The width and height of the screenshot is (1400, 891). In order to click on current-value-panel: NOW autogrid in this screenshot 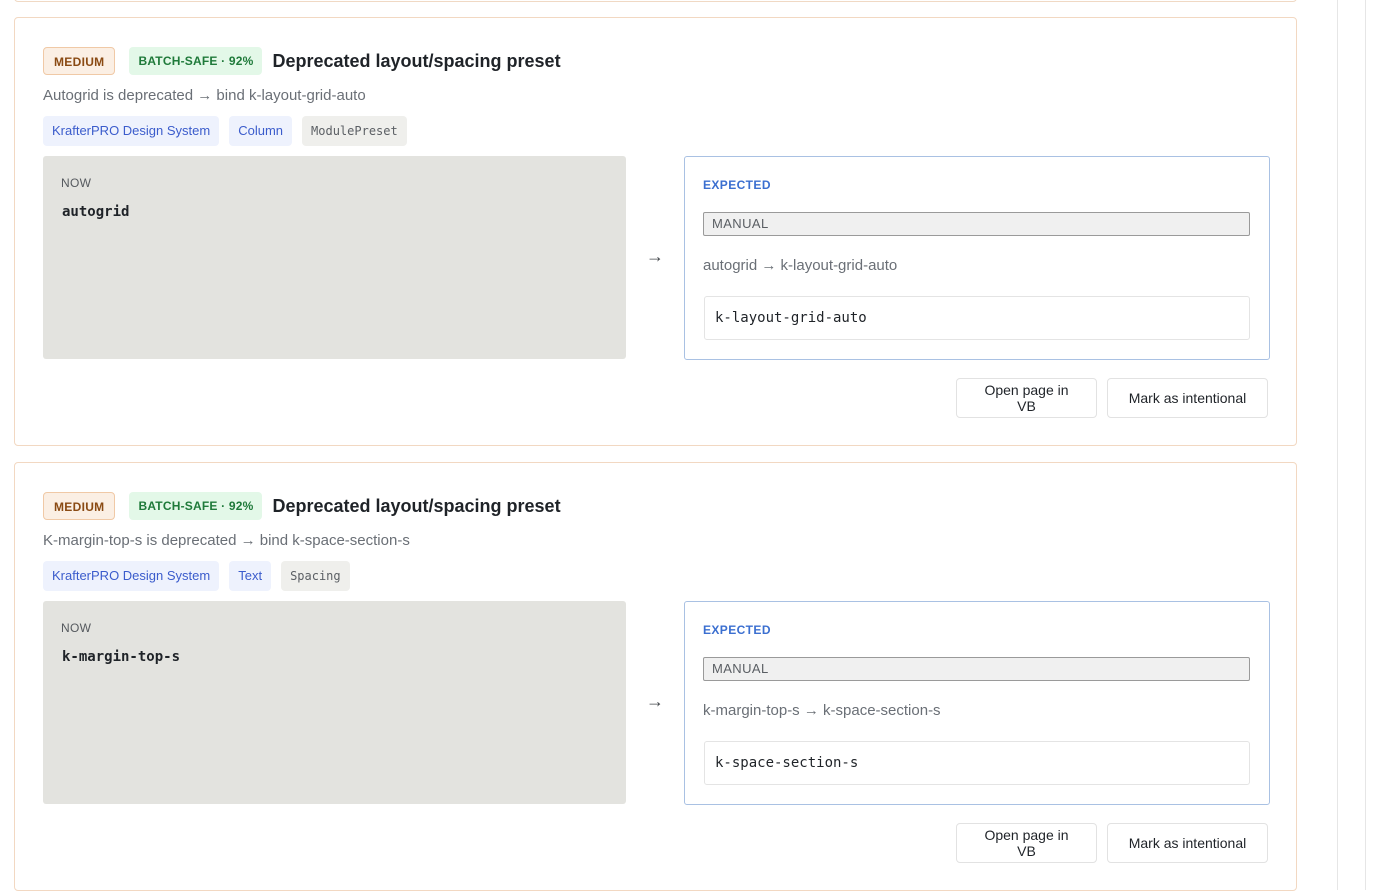, I will do `click(334, 257)`.